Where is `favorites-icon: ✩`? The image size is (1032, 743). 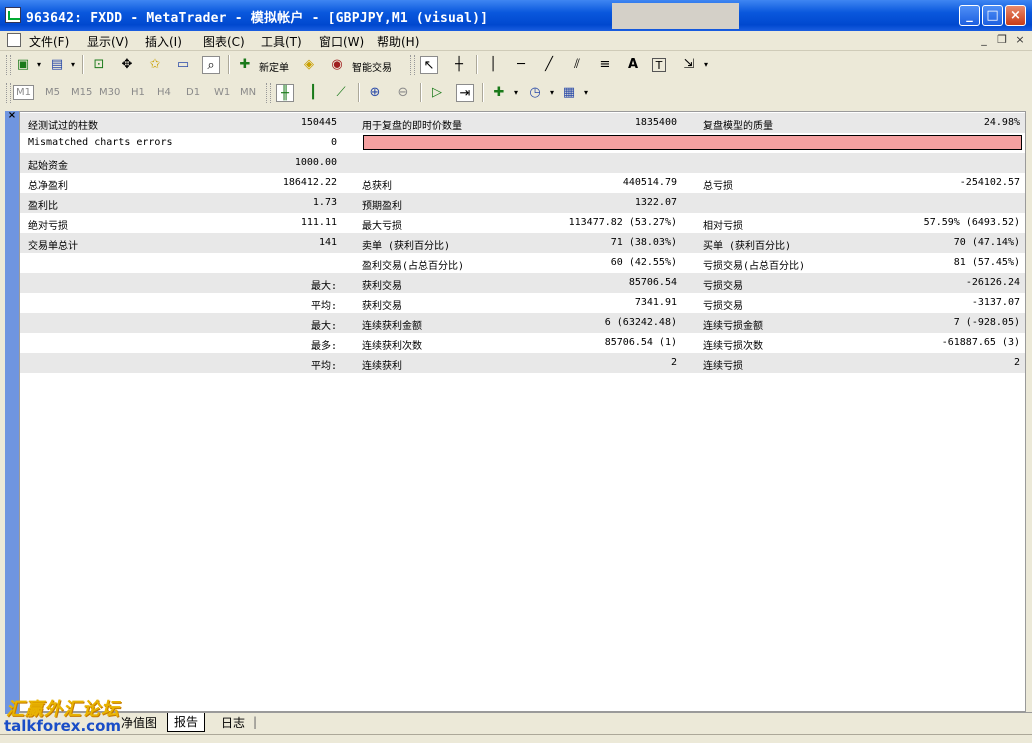
favorites-icon: ✩ is located at coordinates (155, 65).